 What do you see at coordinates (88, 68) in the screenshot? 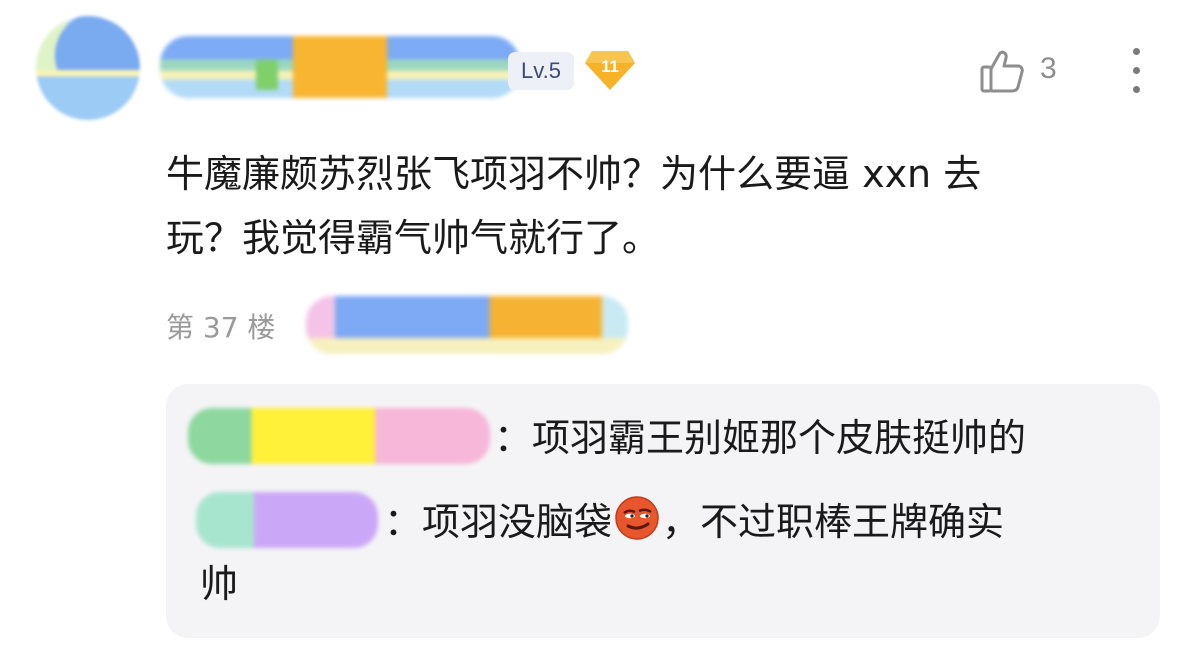
I see `avatar` at bounding box center [88, 68].